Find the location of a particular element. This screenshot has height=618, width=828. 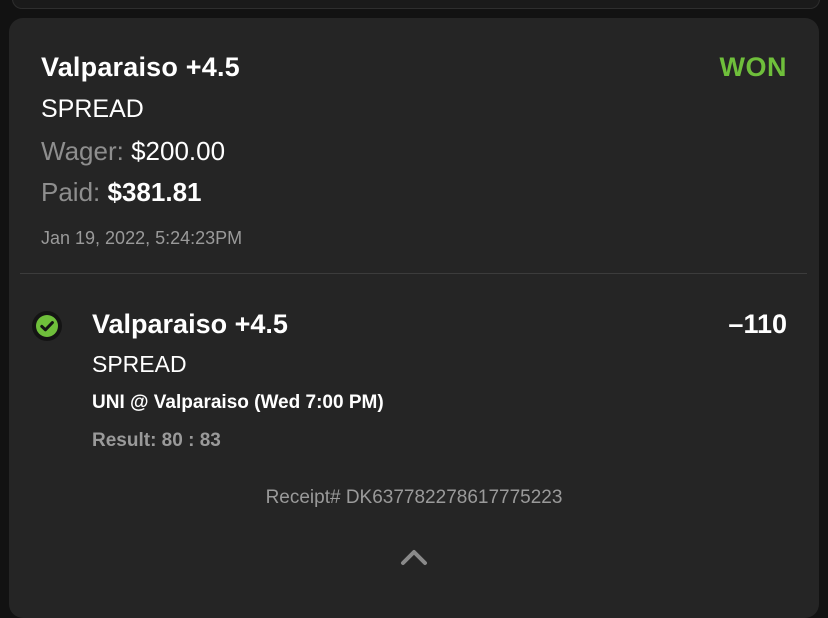

leg-event: UNI @ Valparaiso (Wed 7:00 PM) is located at coordinates (238, 402).